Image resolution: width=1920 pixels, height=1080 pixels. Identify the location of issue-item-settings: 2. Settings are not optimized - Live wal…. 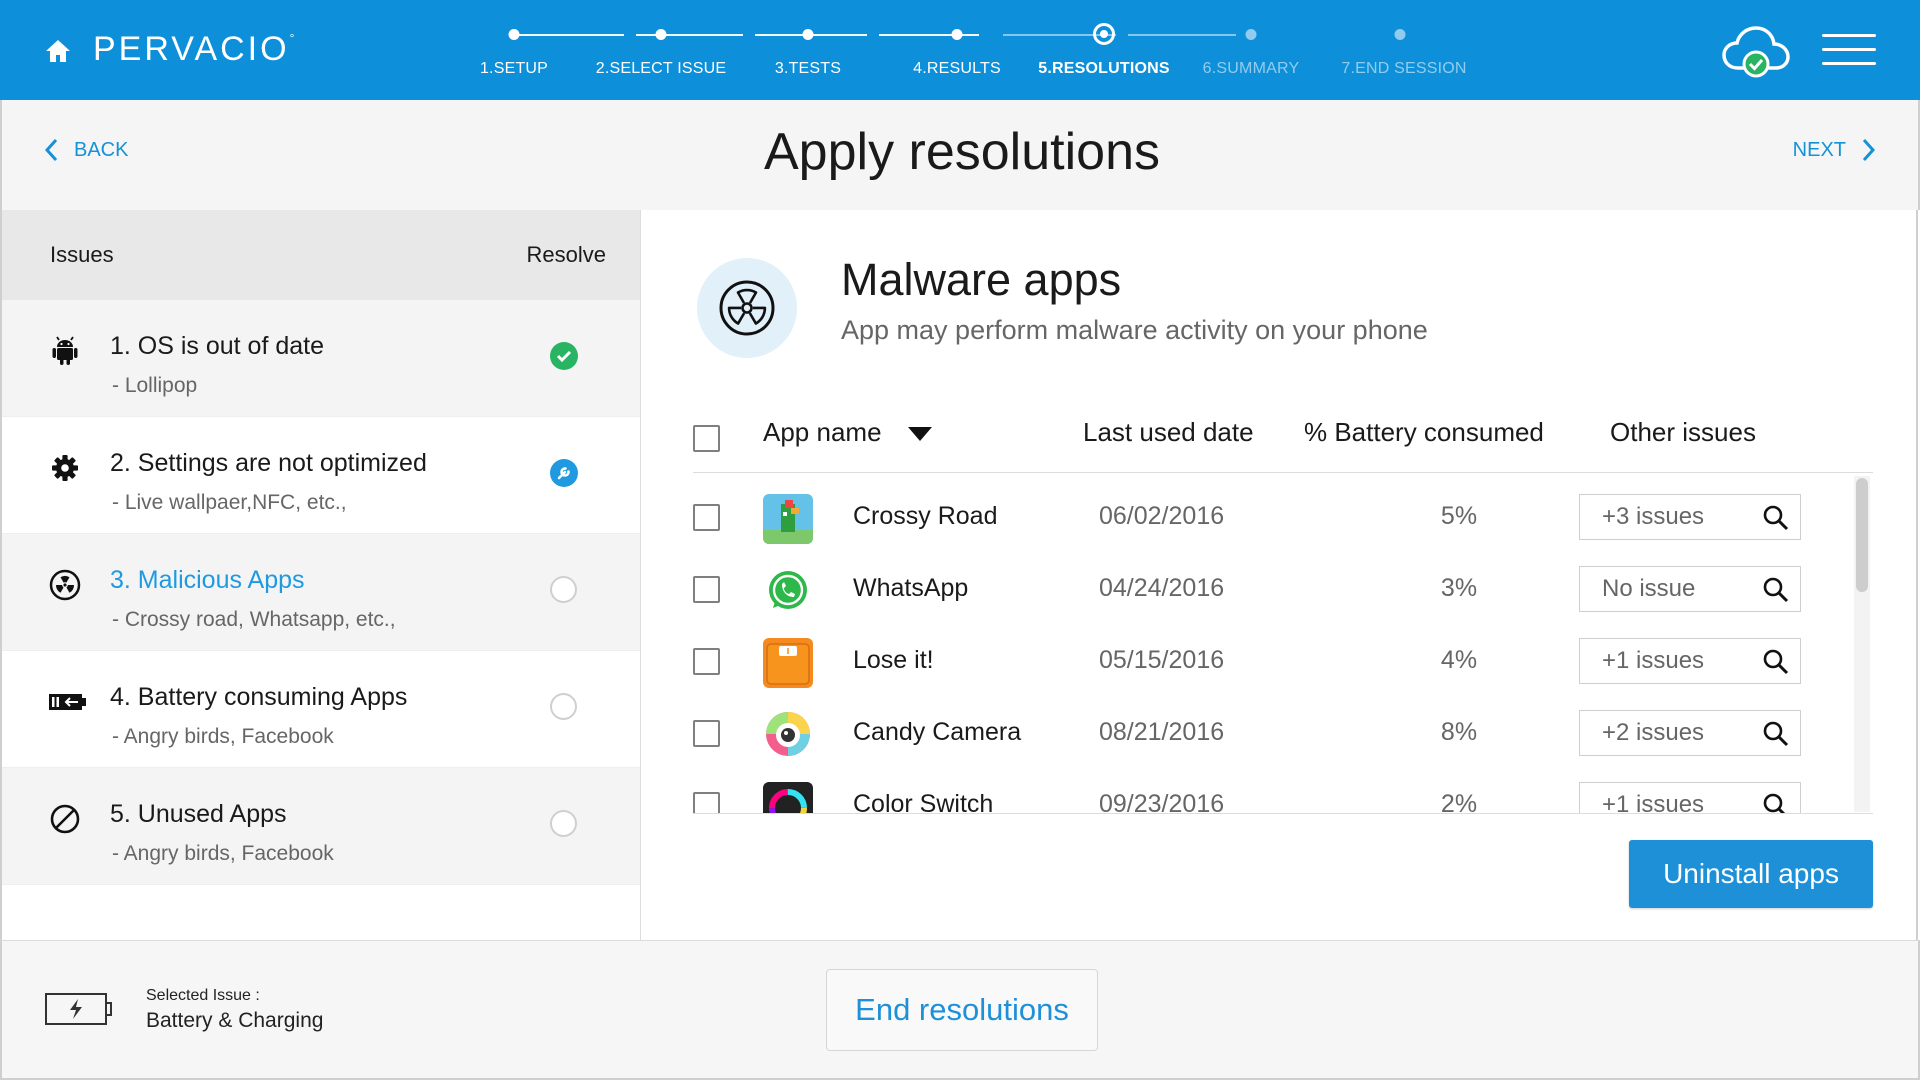
(321, 475).